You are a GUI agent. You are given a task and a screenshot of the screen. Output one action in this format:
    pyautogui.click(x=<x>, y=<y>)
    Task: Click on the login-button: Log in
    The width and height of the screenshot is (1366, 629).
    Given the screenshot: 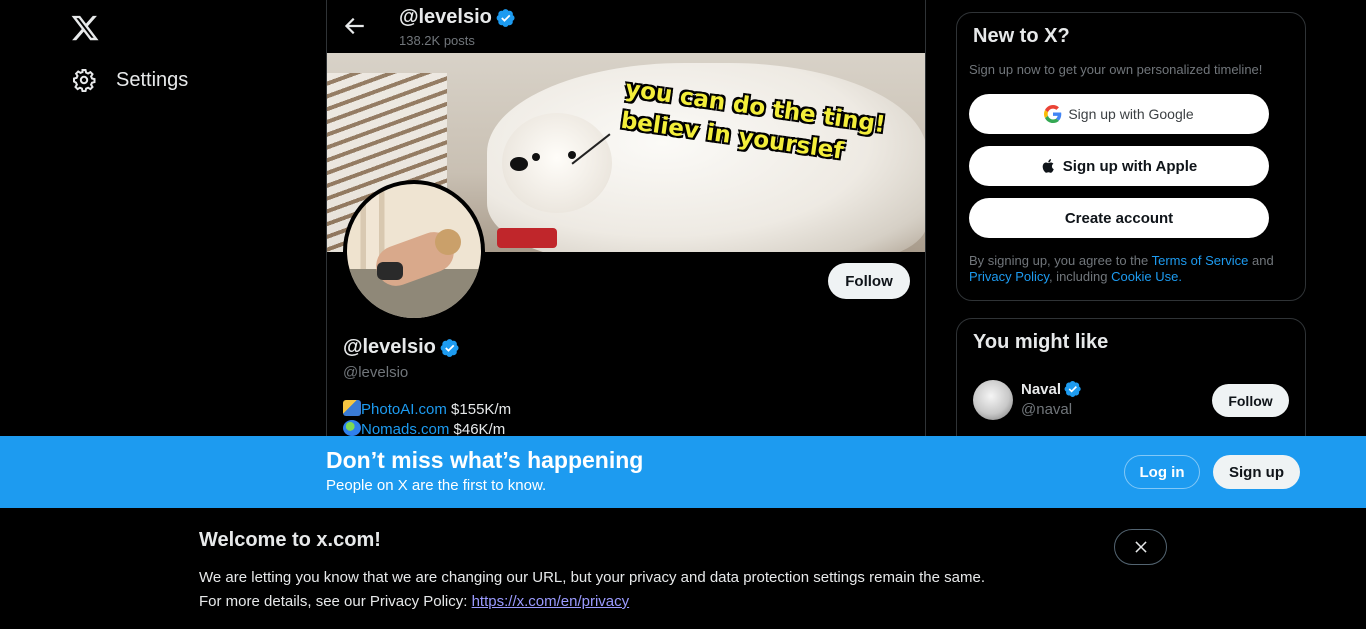 What is the action you would take?
    pyautogui.click(x=1162, y=472)
    